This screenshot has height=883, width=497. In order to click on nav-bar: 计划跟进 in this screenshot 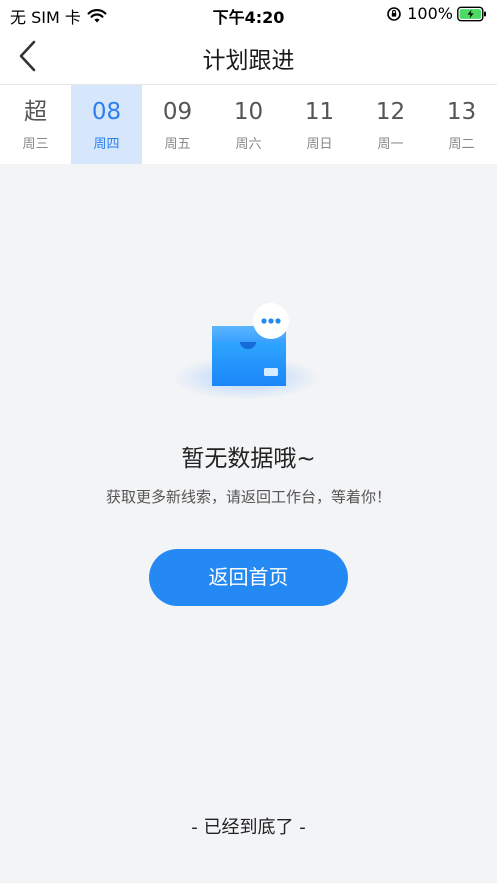, I will do `click(248, 56)`.